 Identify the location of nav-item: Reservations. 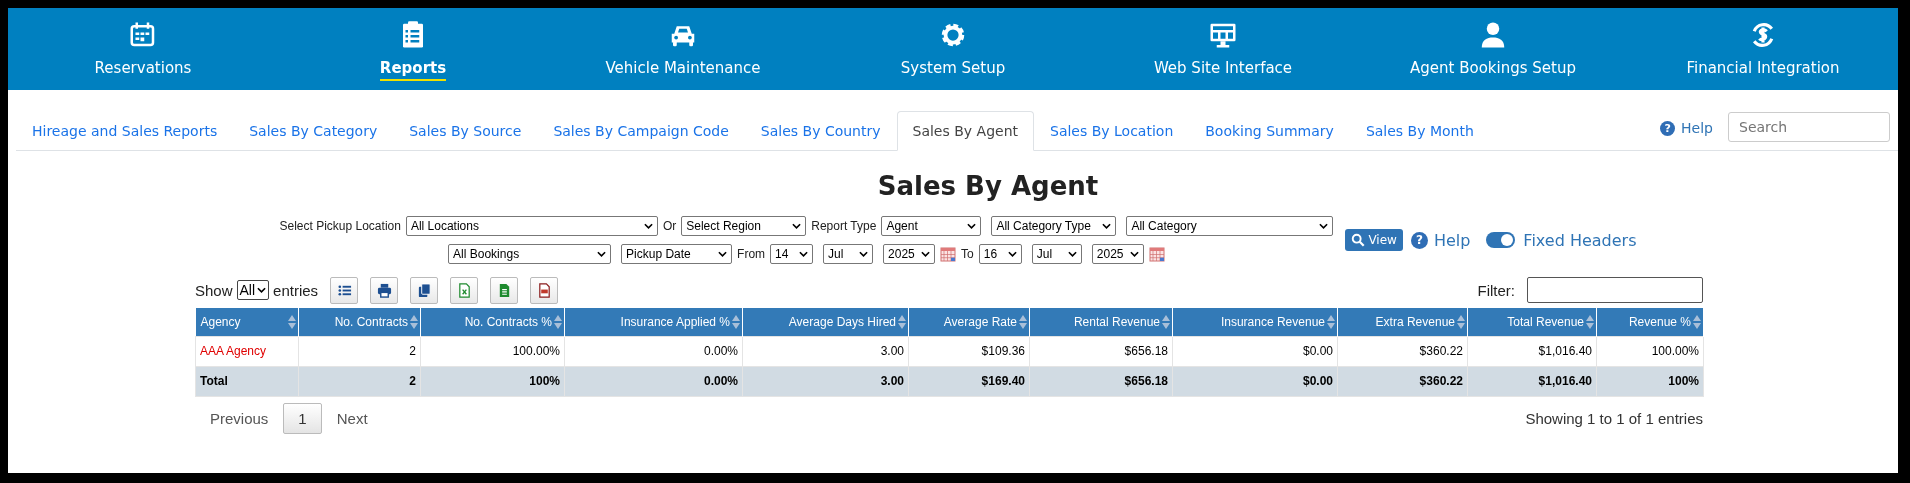
(143, 49).